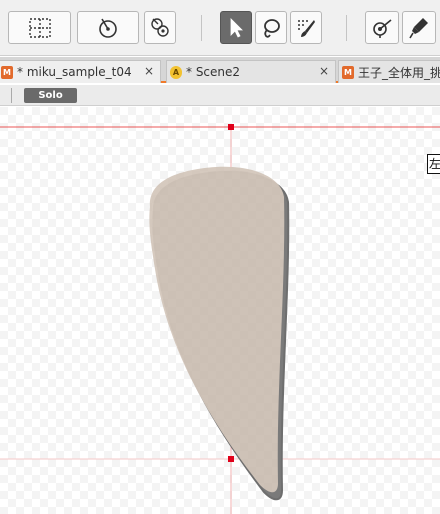 This screenshot has height=514, width=440. I want to click on divider, so click(11, 95).